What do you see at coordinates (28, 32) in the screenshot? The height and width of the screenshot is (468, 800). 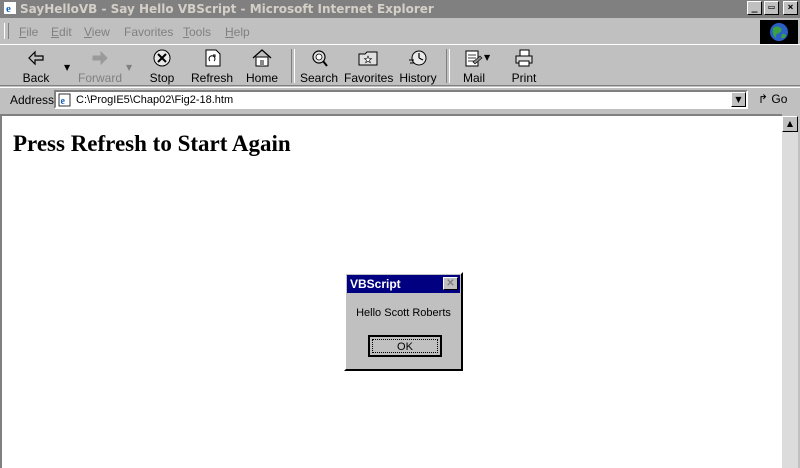 I see `menu-file: File` at bounding box center [28, 32].